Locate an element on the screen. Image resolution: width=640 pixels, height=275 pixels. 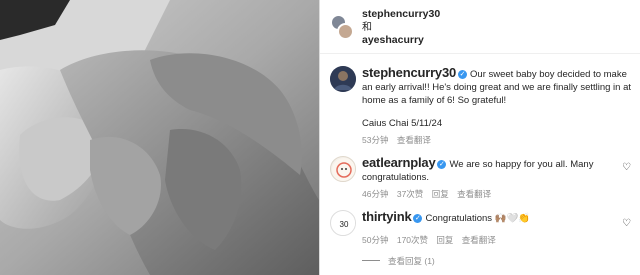
header-user-1: stephencurry30 is located at coordinates (401, 14).